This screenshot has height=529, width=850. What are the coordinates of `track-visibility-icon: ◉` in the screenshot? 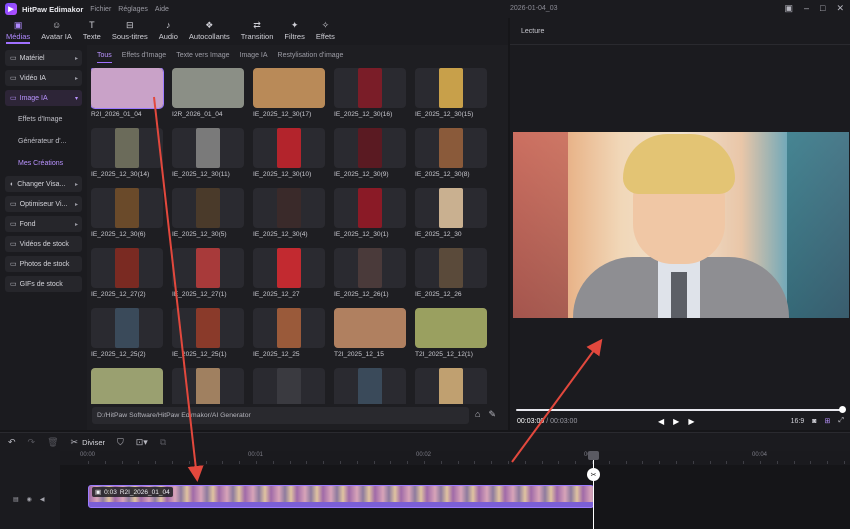 It's located at (29, 499).